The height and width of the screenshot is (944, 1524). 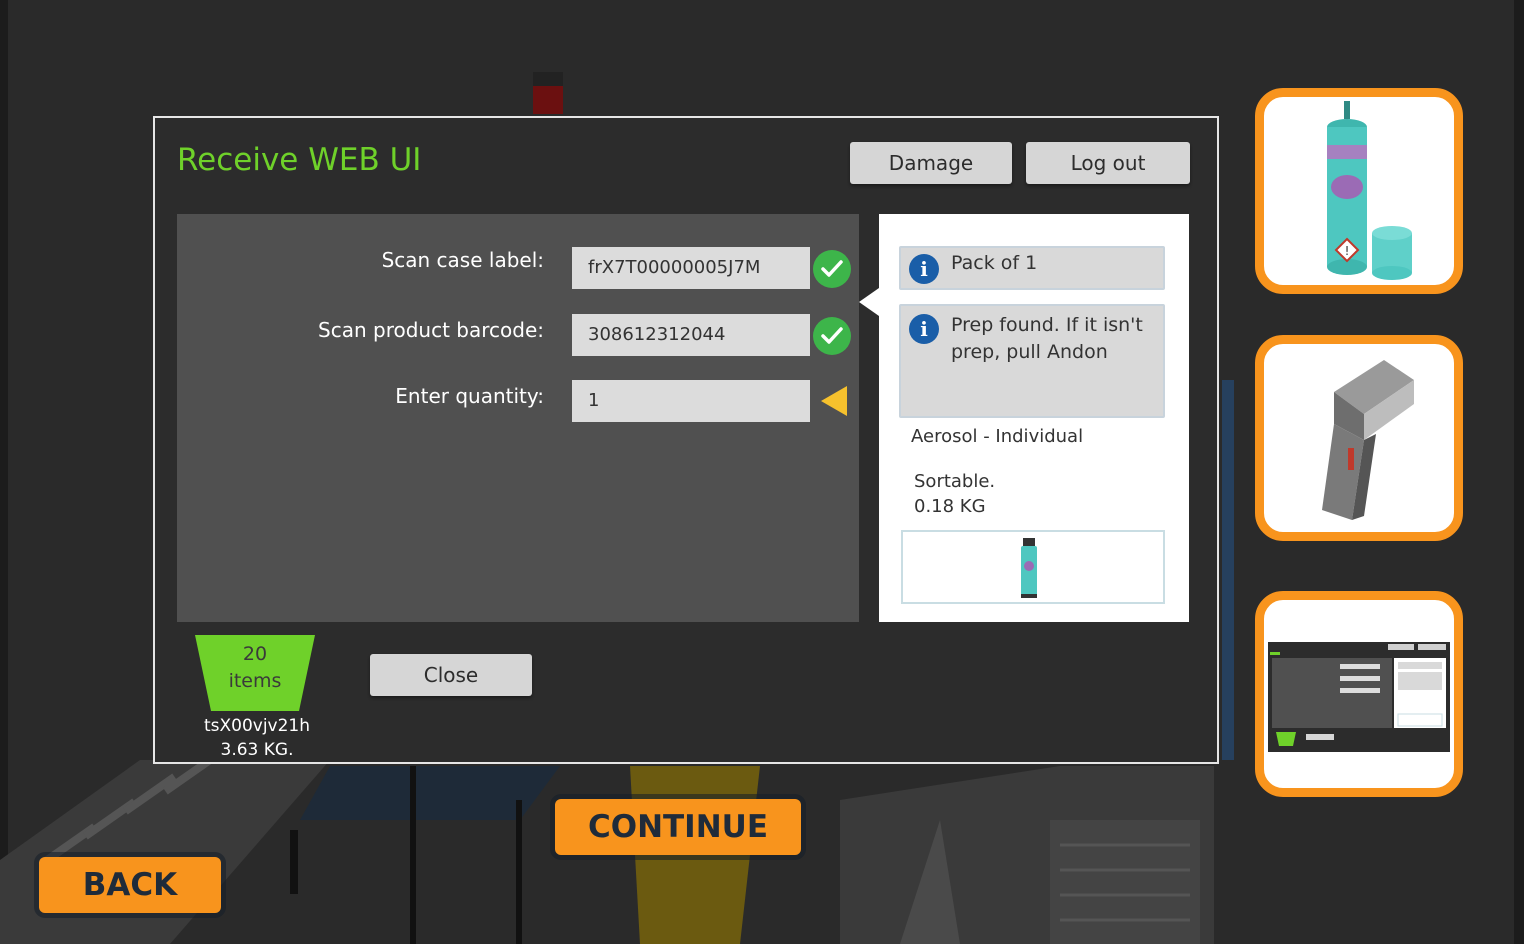 What do you see at coordinates (255, 681) in the screenshot?
I see `tote-unit: items` at bounding box center [255, 681].